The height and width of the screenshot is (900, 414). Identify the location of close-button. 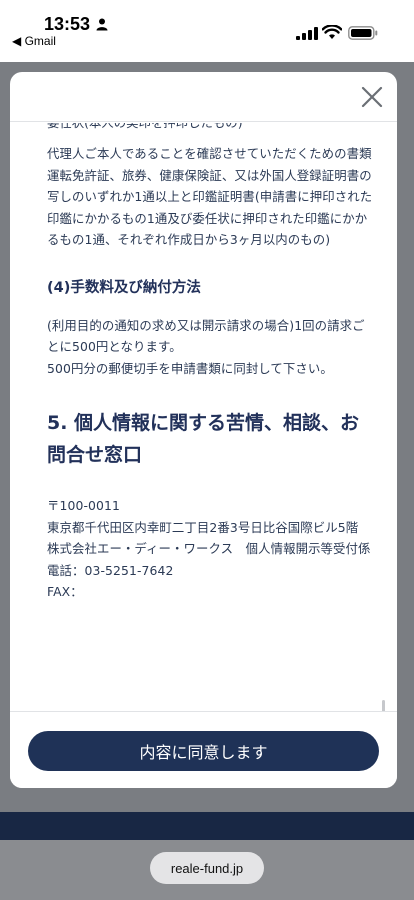
(372, 97).